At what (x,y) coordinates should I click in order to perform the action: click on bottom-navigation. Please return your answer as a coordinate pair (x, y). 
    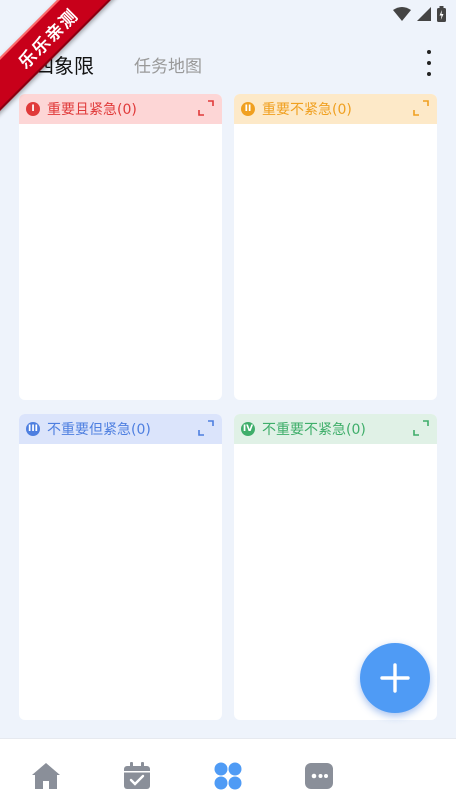
    Looking at the image, I should click on (228, 774).